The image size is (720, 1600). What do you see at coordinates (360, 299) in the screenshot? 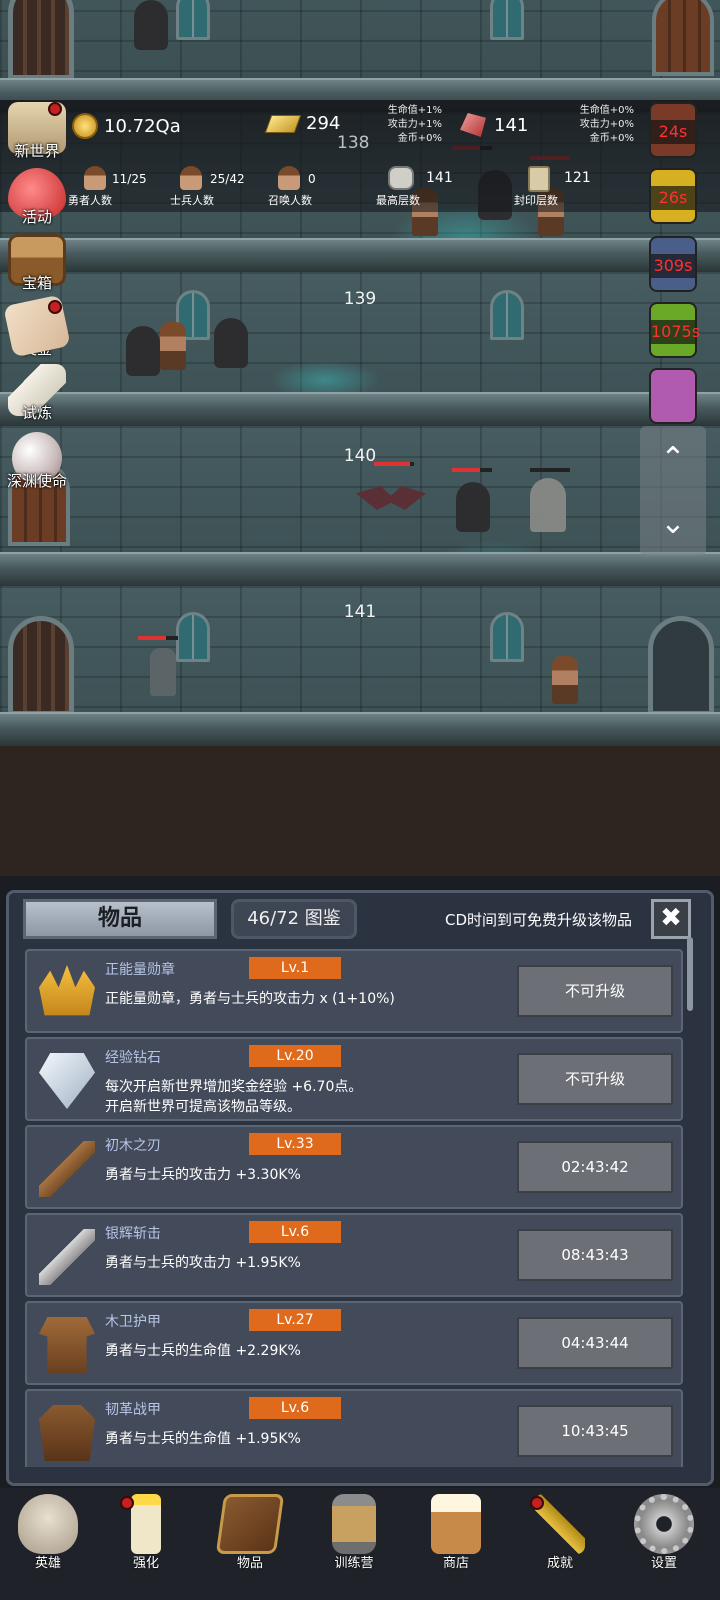
I see `floor-number: 139` at bounding box center [360, 299].